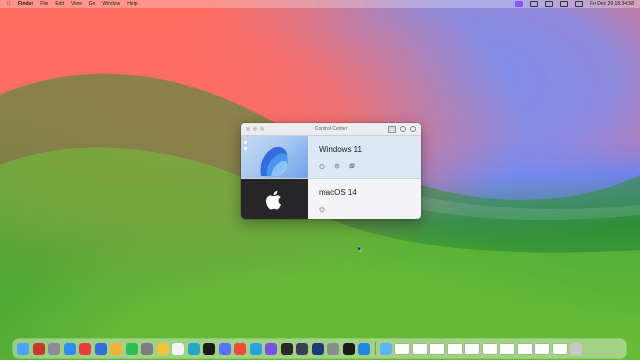  I want to click on battery-icon, so click(534, 4).